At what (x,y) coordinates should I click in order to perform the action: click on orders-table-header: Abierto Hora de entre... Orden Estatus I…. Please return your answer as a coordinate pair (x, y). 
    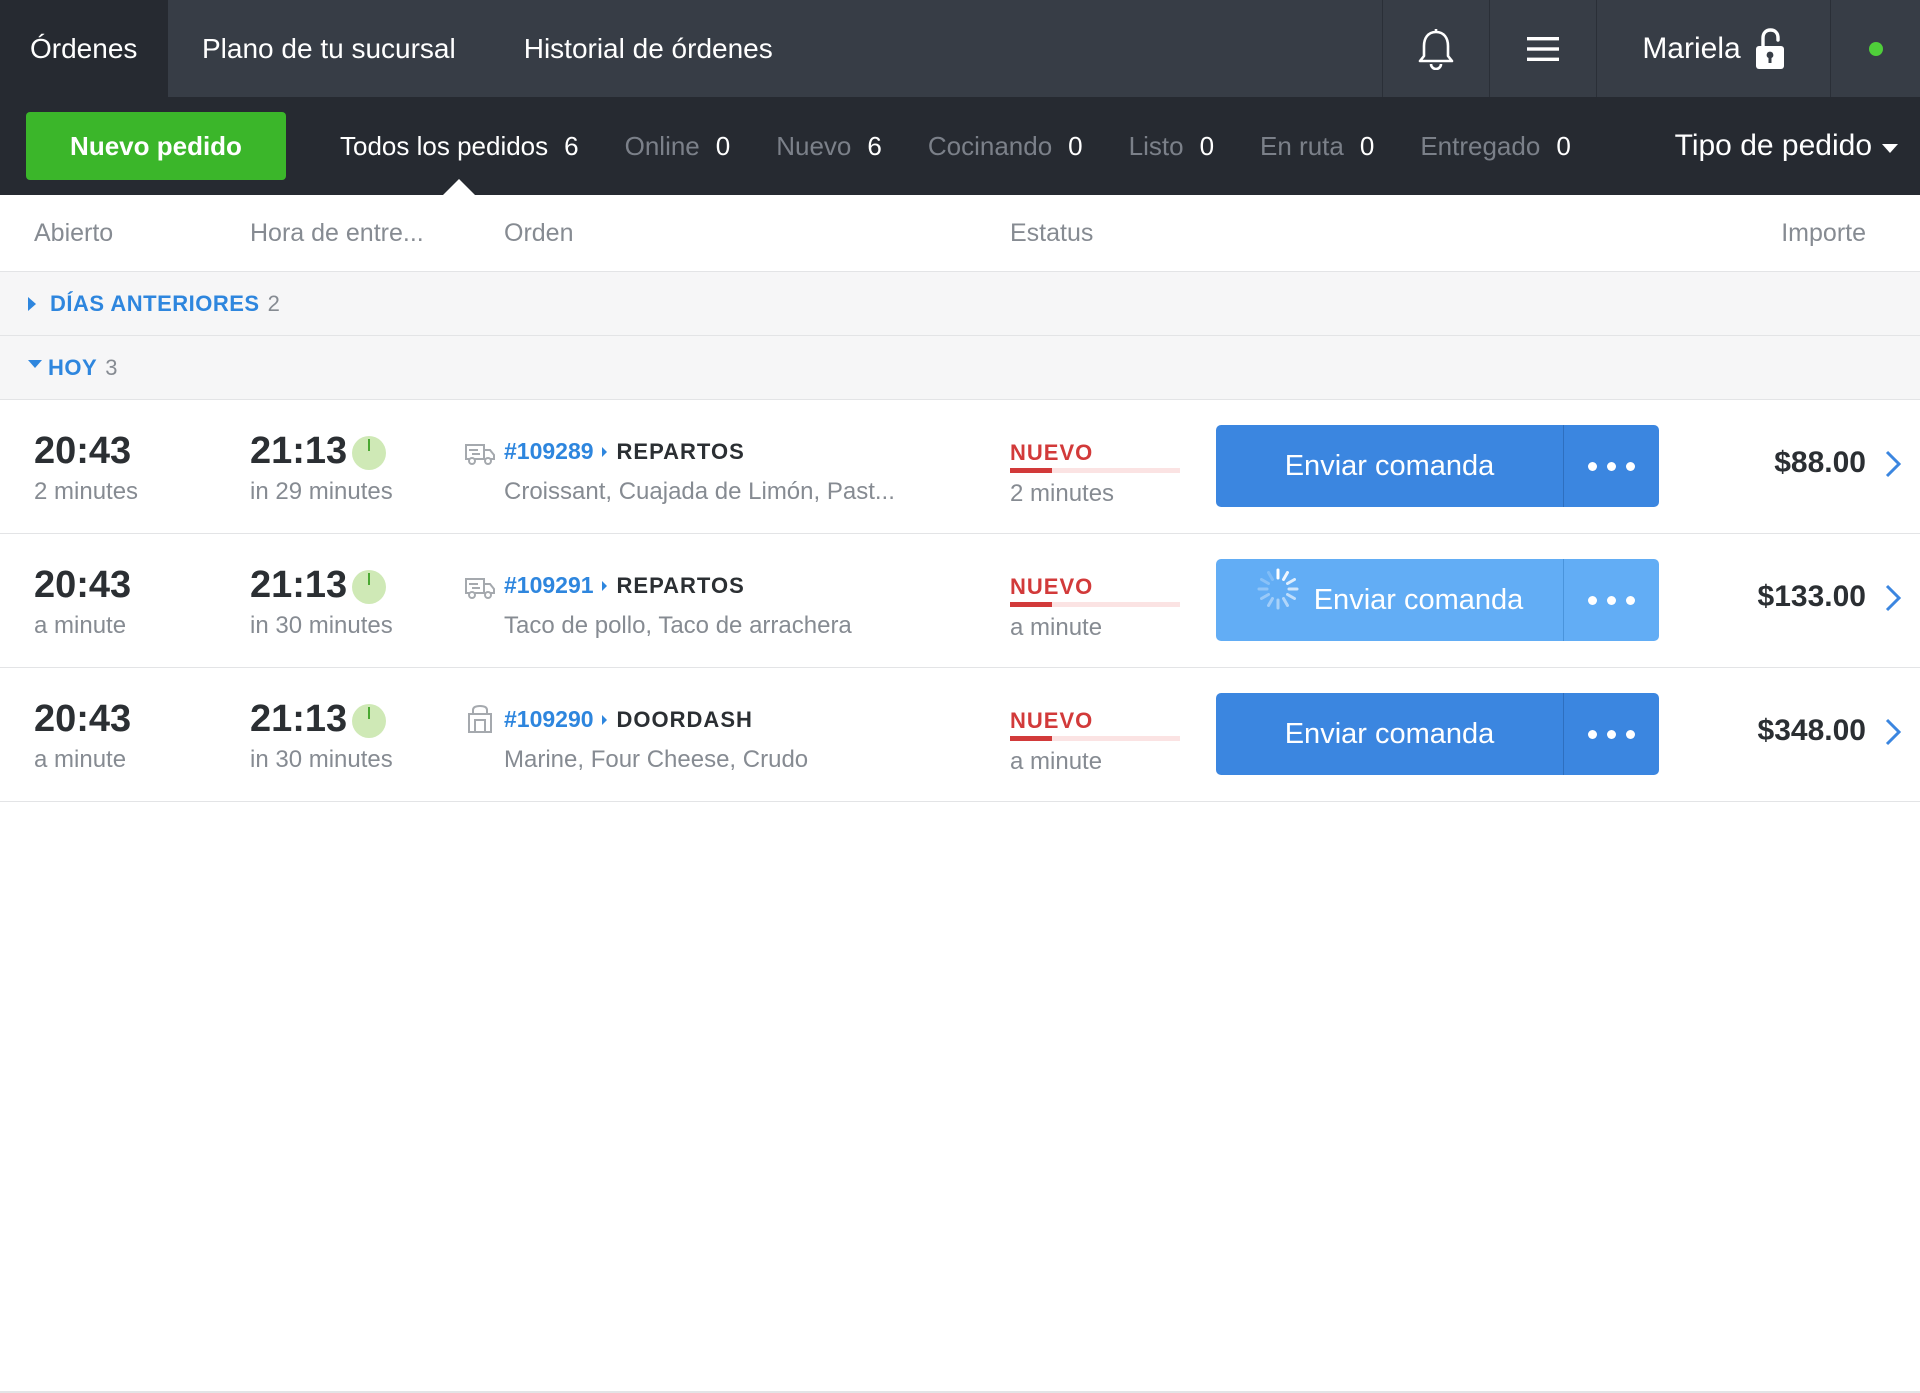
    Looking at the image, I should click on (960, 233).